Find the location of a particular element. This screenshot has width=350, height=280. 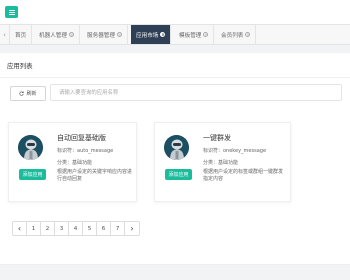

tab-template-management: 模板管理 × is located at coordinates (194, 34).